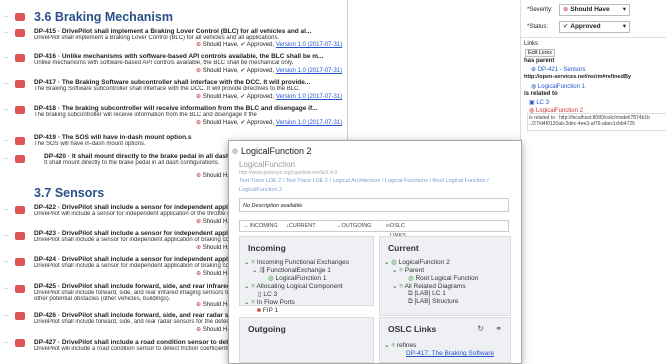  Describe the element at coordinates (498, 328) in the screenshot. I see `link-icon: ⚭` at that location.